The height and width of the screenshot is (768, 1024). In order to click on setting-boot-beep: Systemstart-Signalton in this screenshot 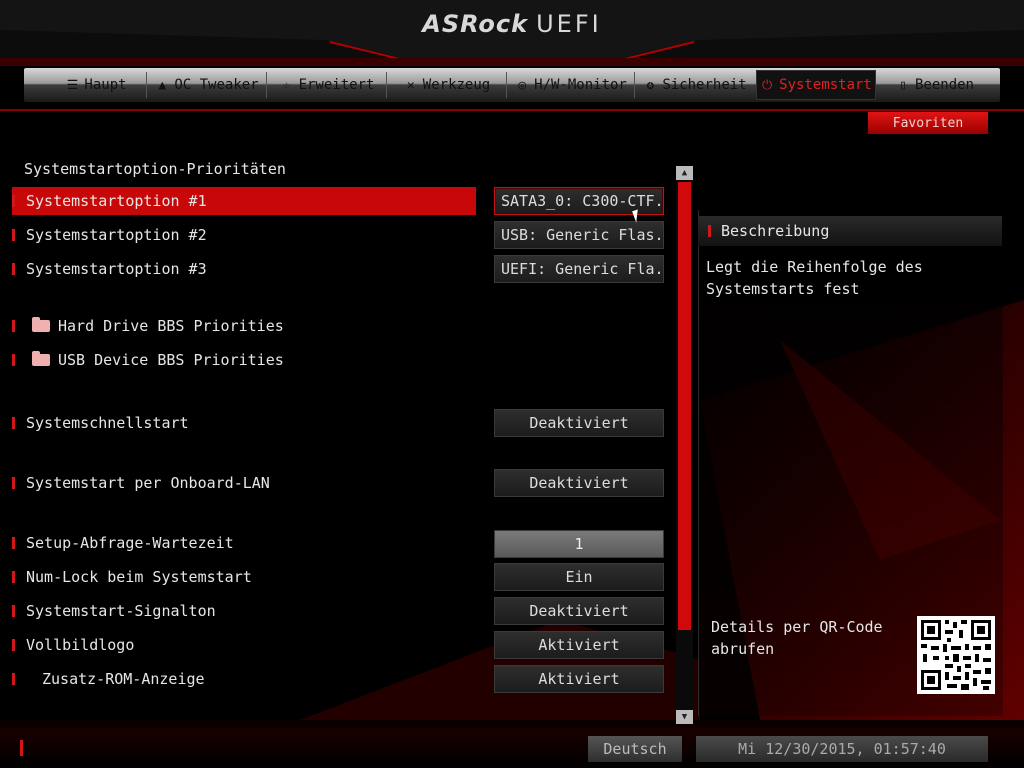, I will do `click(114, 611)`.